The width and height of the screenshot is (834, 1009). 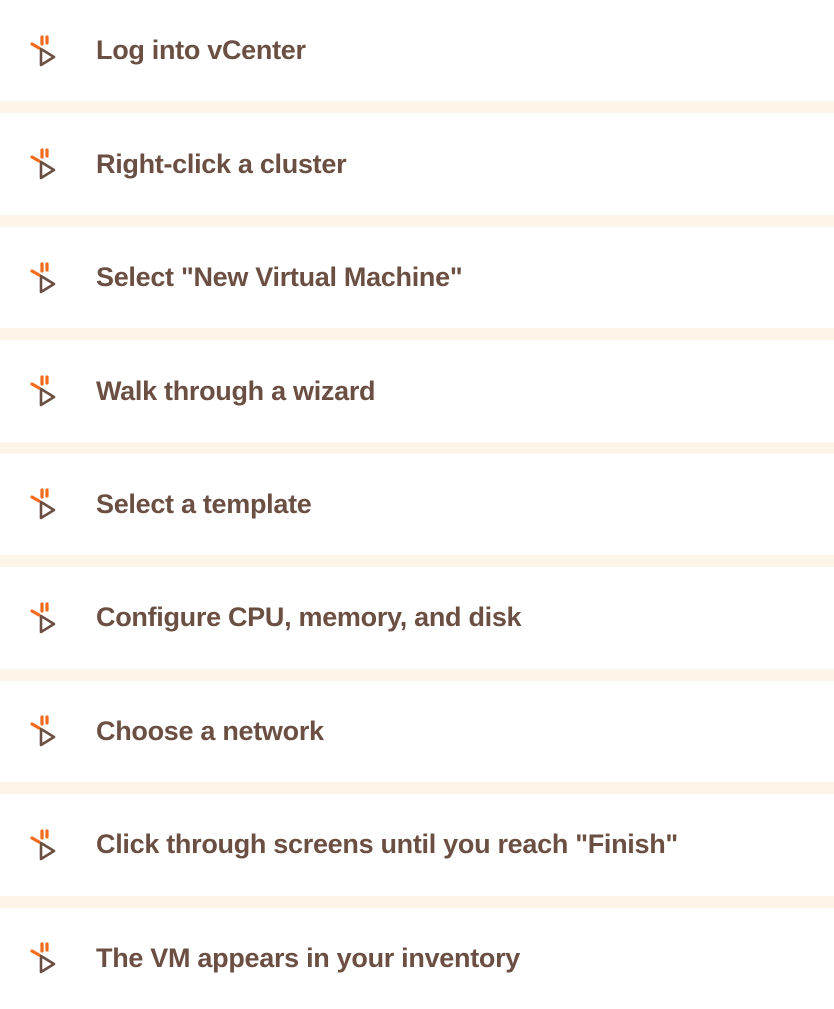 What do you see at coordinates (236, 390) in the screenshot?
I see `step-label: Walk through a wizard` at bounding box center [236, 390].